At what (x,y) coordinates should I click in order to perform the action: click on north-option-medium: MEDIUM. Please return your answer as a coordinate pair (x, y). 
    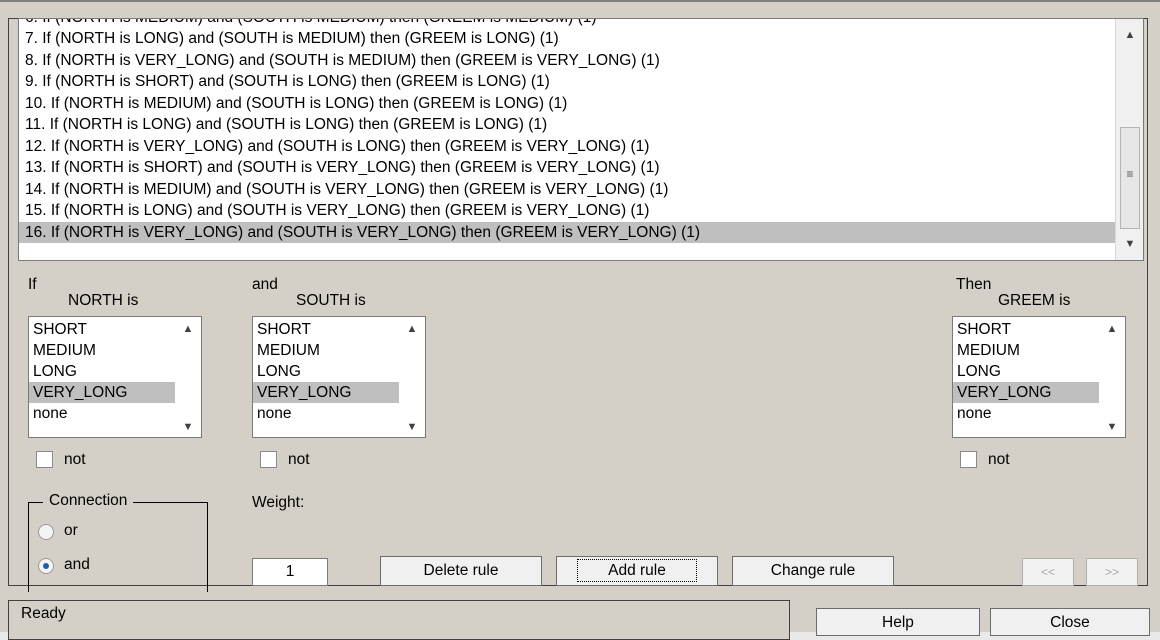
    Looking at the image, I should click on (102, 350).